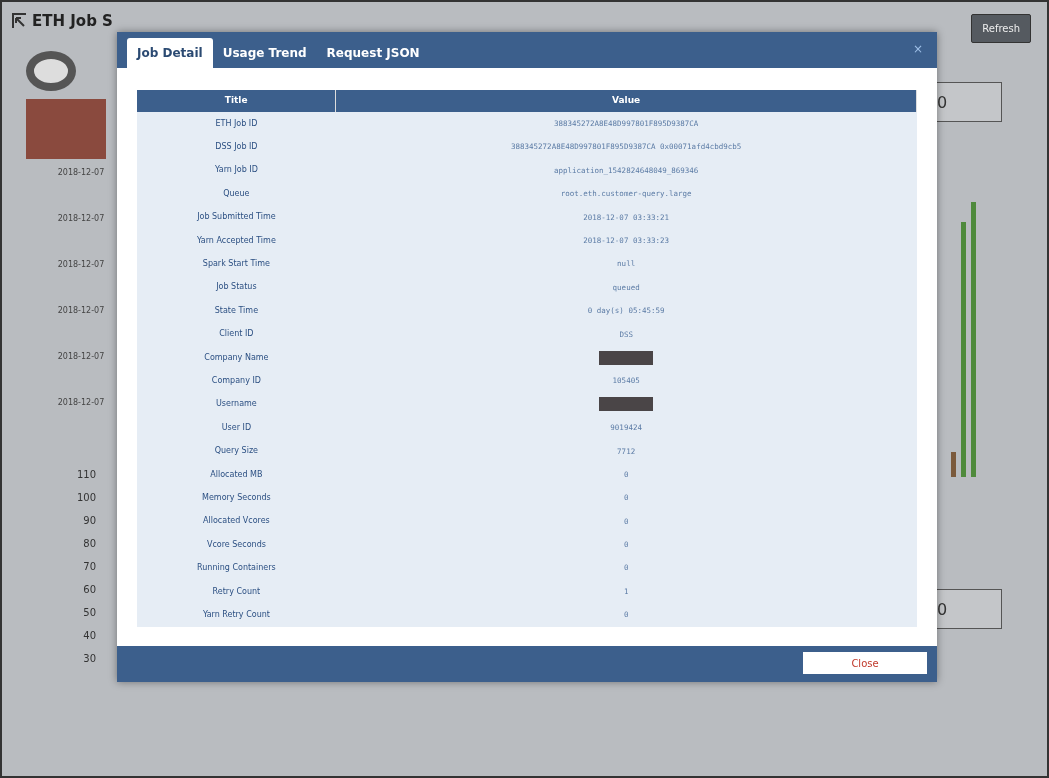 The height and width of the screenshot is (778, 1049). What do you see at coordinates (89, 521) in the screenshot?
I see `axis-tick-label: 90` at bounding box center [89, 521].